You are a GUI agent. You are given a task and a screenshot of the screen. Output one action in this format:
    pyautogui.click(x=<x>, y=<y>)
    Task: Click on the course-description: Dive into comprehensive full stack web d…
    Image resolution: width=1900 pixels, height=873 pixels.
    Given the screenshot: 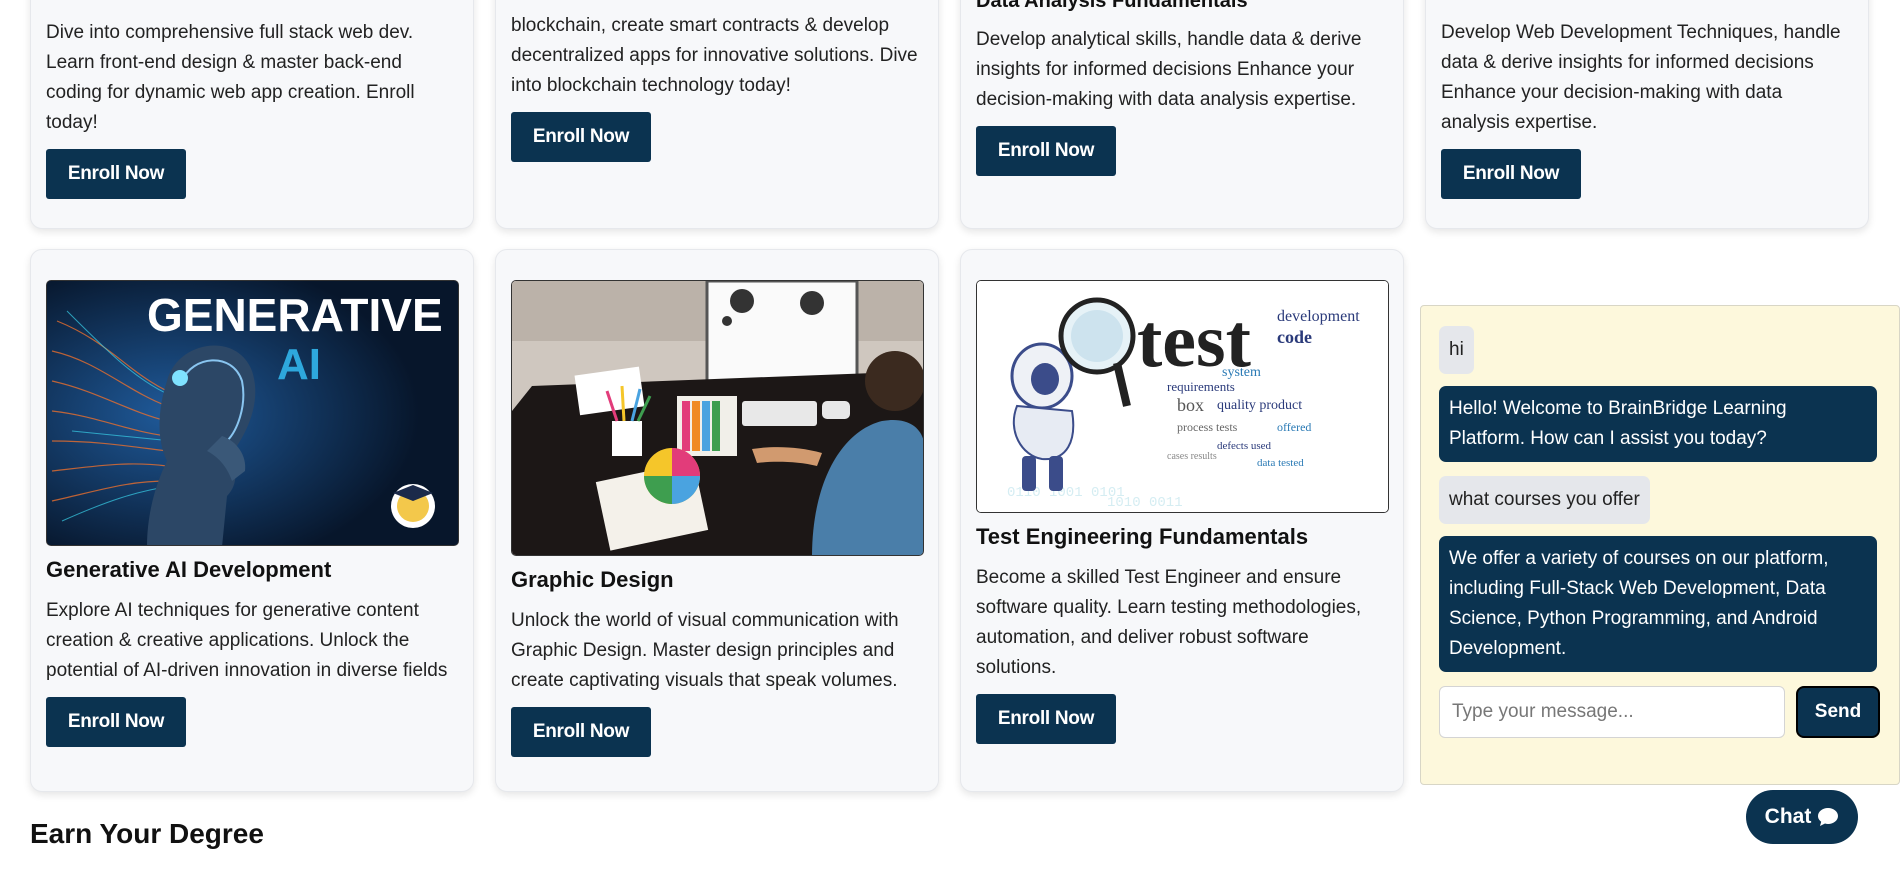 What is the action you would take?
    pyautogui.click(x=230, y=77)
    